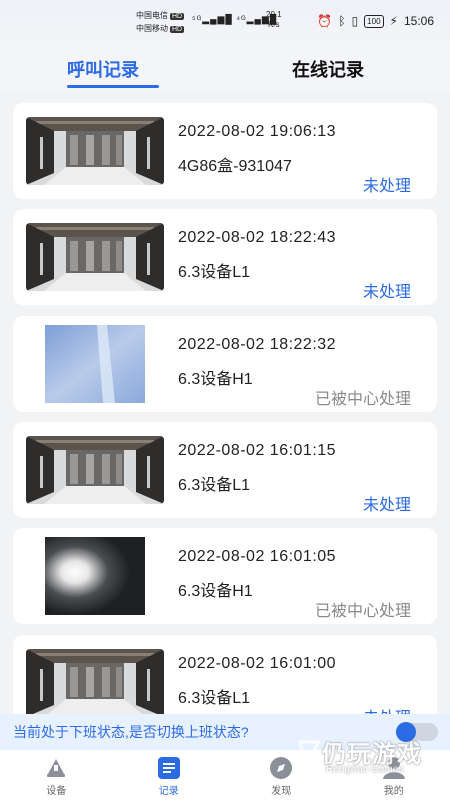  Describe the element at coordinates (393, 791) in the screenshot. I see `nav-profile-label: 我的` at that location.